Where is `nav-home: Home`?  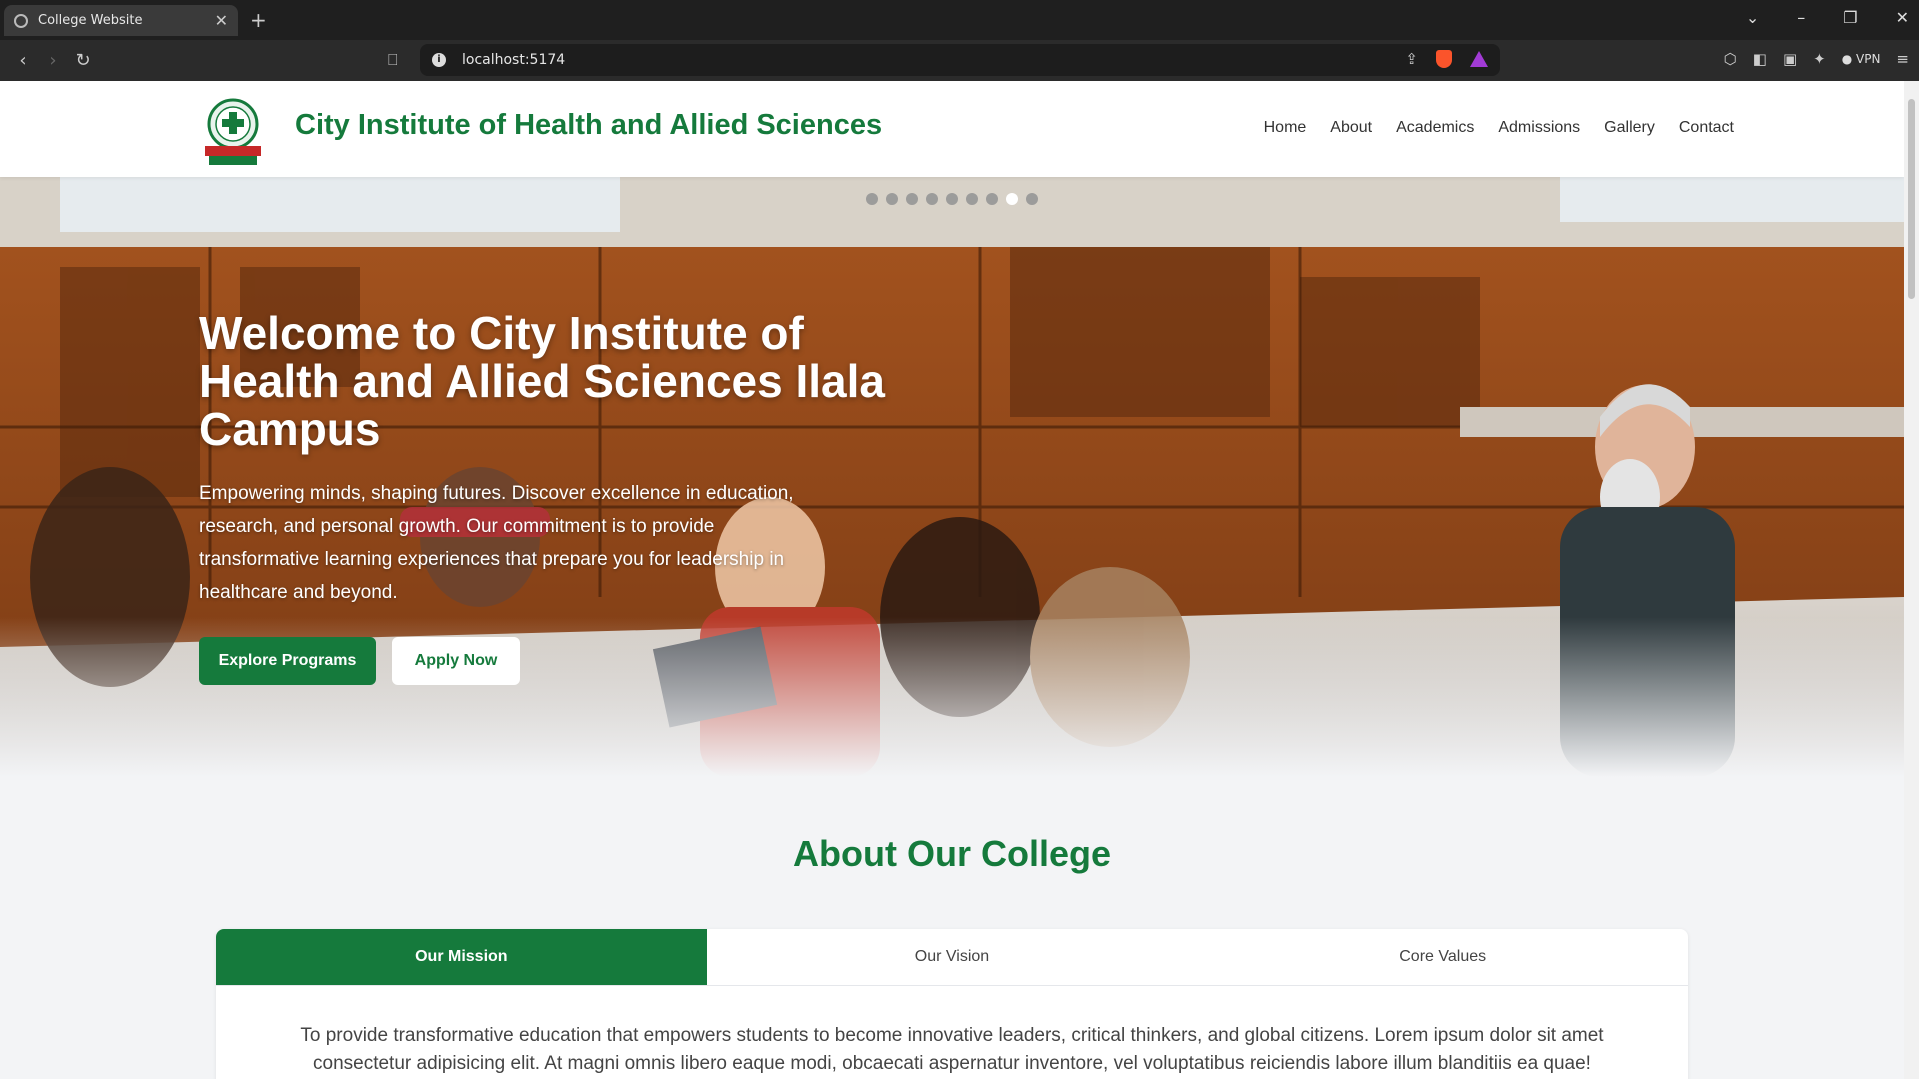 nav-home: Home is located at coordinates (1285, 128).